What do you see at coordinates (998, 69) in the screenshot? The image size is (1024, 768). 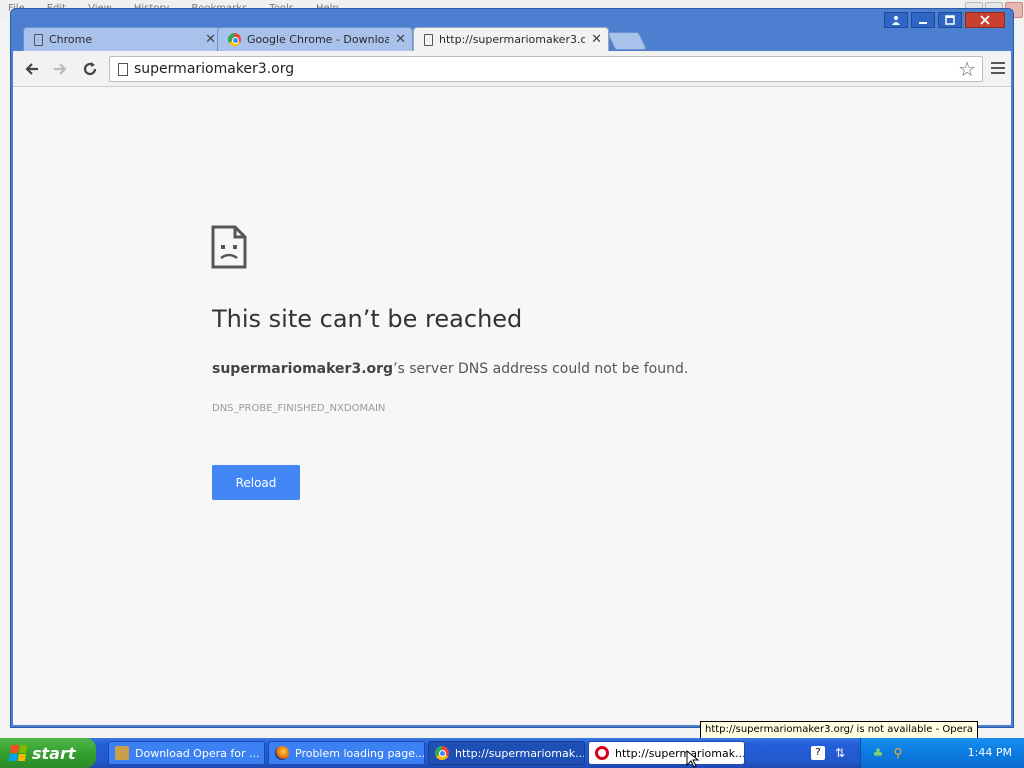 I see `chrome-menu-icon` at bounding box center [998, 69].